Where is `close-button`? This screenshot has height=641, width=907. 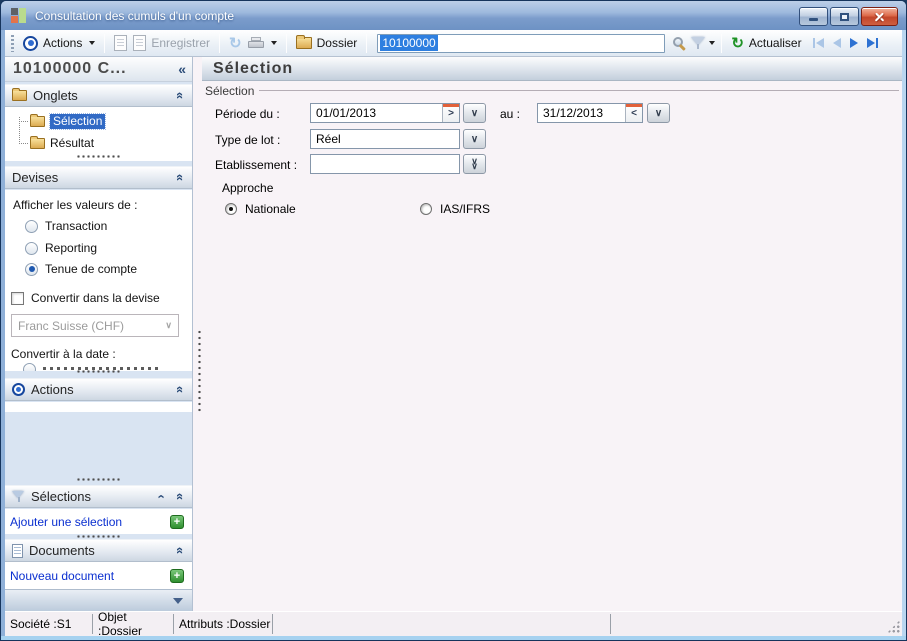
close-button is located at coordinates (879, 16).